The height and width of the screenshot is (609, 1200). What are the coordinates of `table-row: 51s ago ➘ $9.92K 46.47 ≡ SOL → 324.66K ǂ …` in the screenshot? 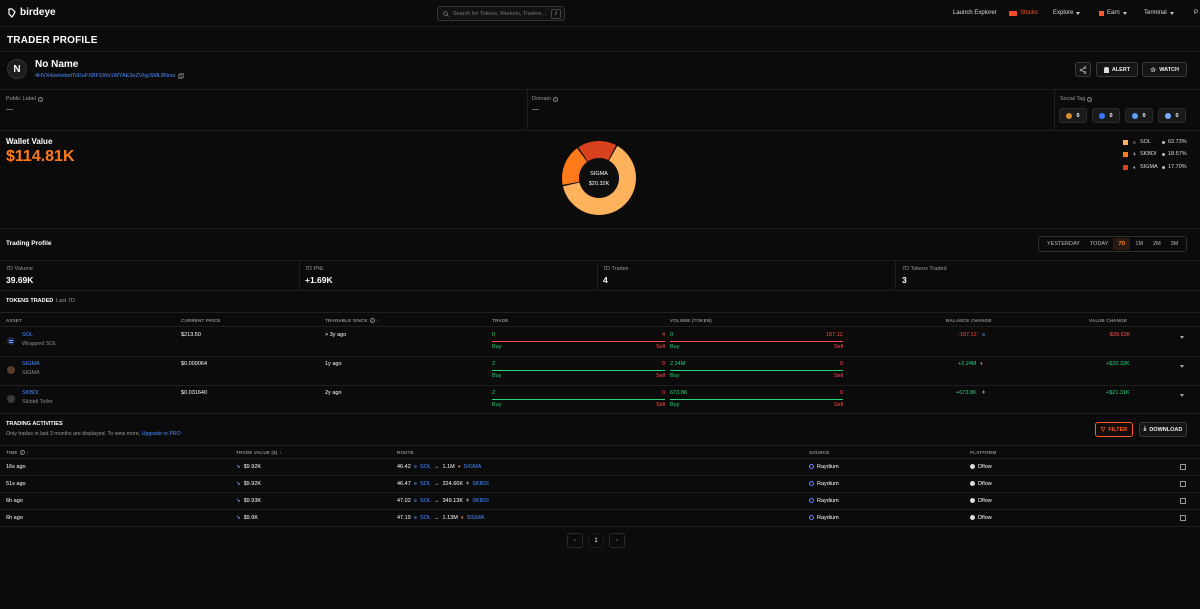 It's located at (600, 484).